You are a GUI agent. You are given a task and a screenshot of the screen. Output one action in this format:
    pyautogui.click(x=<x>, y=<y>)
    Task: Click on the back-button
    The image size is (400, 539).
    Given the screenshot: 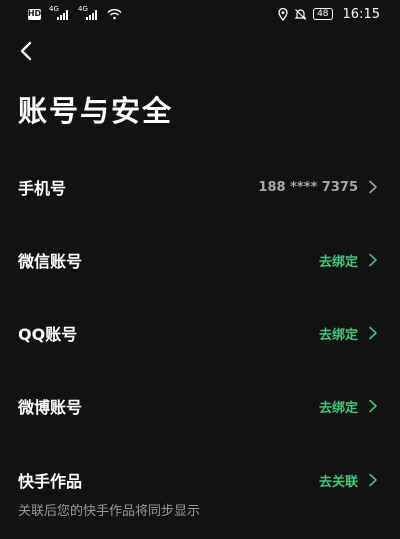 What is the action you would take?
    pyautogui.click(x=26, y=51)
    